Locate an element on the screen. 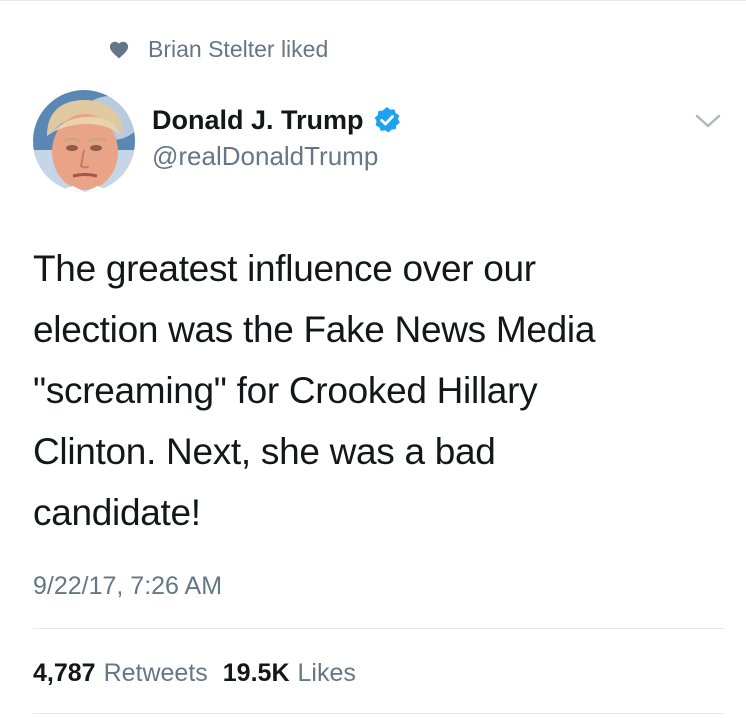 Image resolution: width=746 pixels, height=718 pixels. social-context: Brian Stelter liked is located at coordinates (218, 49).